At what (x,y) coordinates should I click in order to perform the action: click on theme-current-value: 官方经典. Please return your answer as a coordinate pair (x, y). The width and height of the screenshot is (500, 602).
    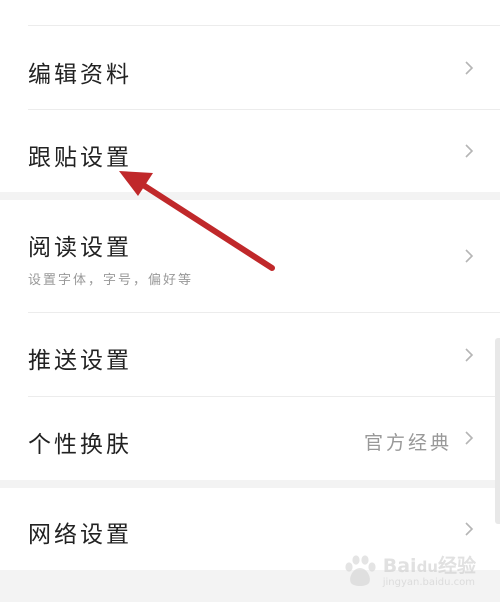
    Looking at the image, I should click on (407, 443).